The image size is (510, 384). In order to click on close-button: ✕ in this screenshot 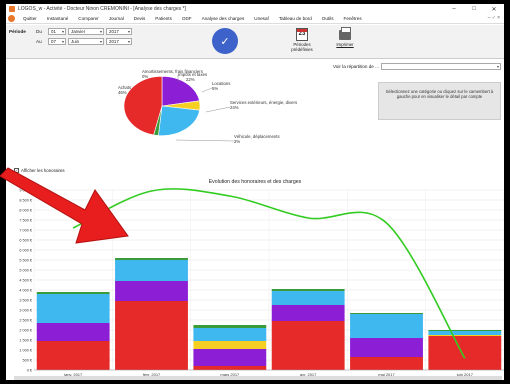, I will do `click(494, 9)`.